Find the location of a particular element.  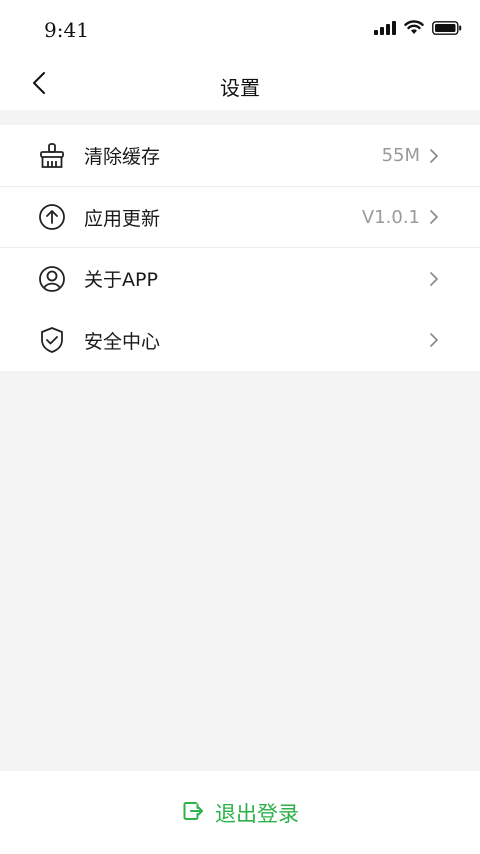

version-value: V1.0.1 is located at coordinates (390, 217).